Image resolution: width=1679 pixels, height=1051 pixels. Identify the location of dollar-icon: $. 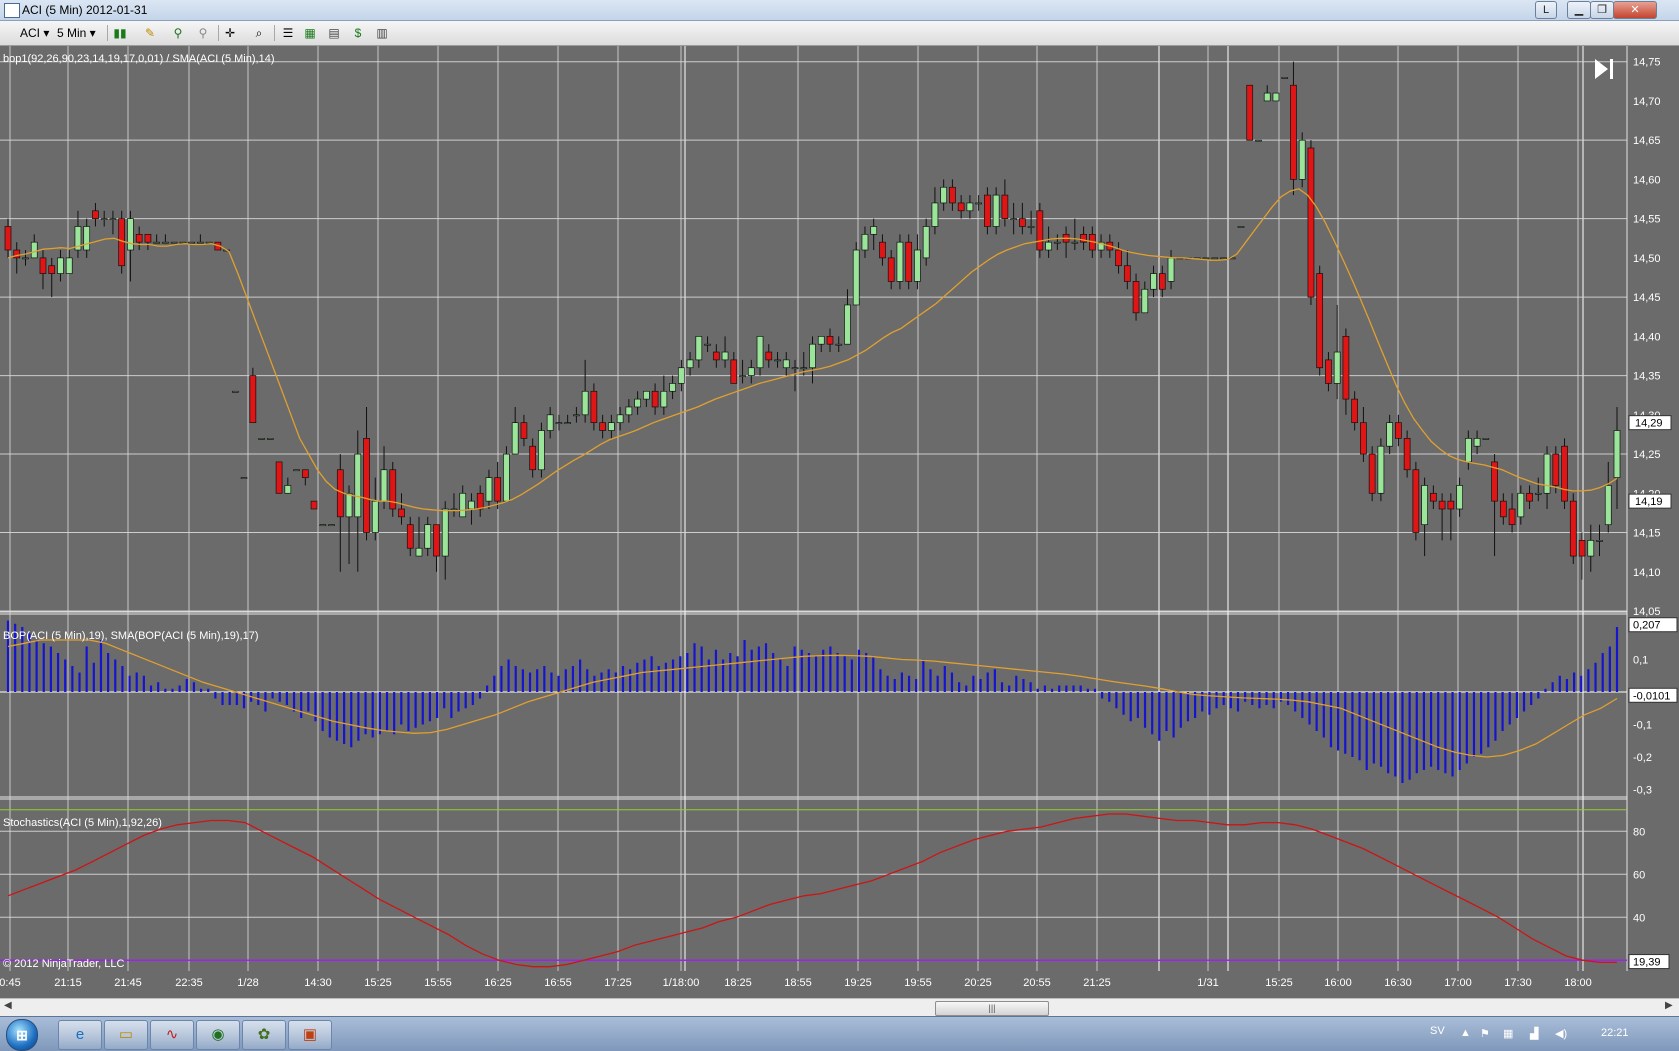
(358, 33).